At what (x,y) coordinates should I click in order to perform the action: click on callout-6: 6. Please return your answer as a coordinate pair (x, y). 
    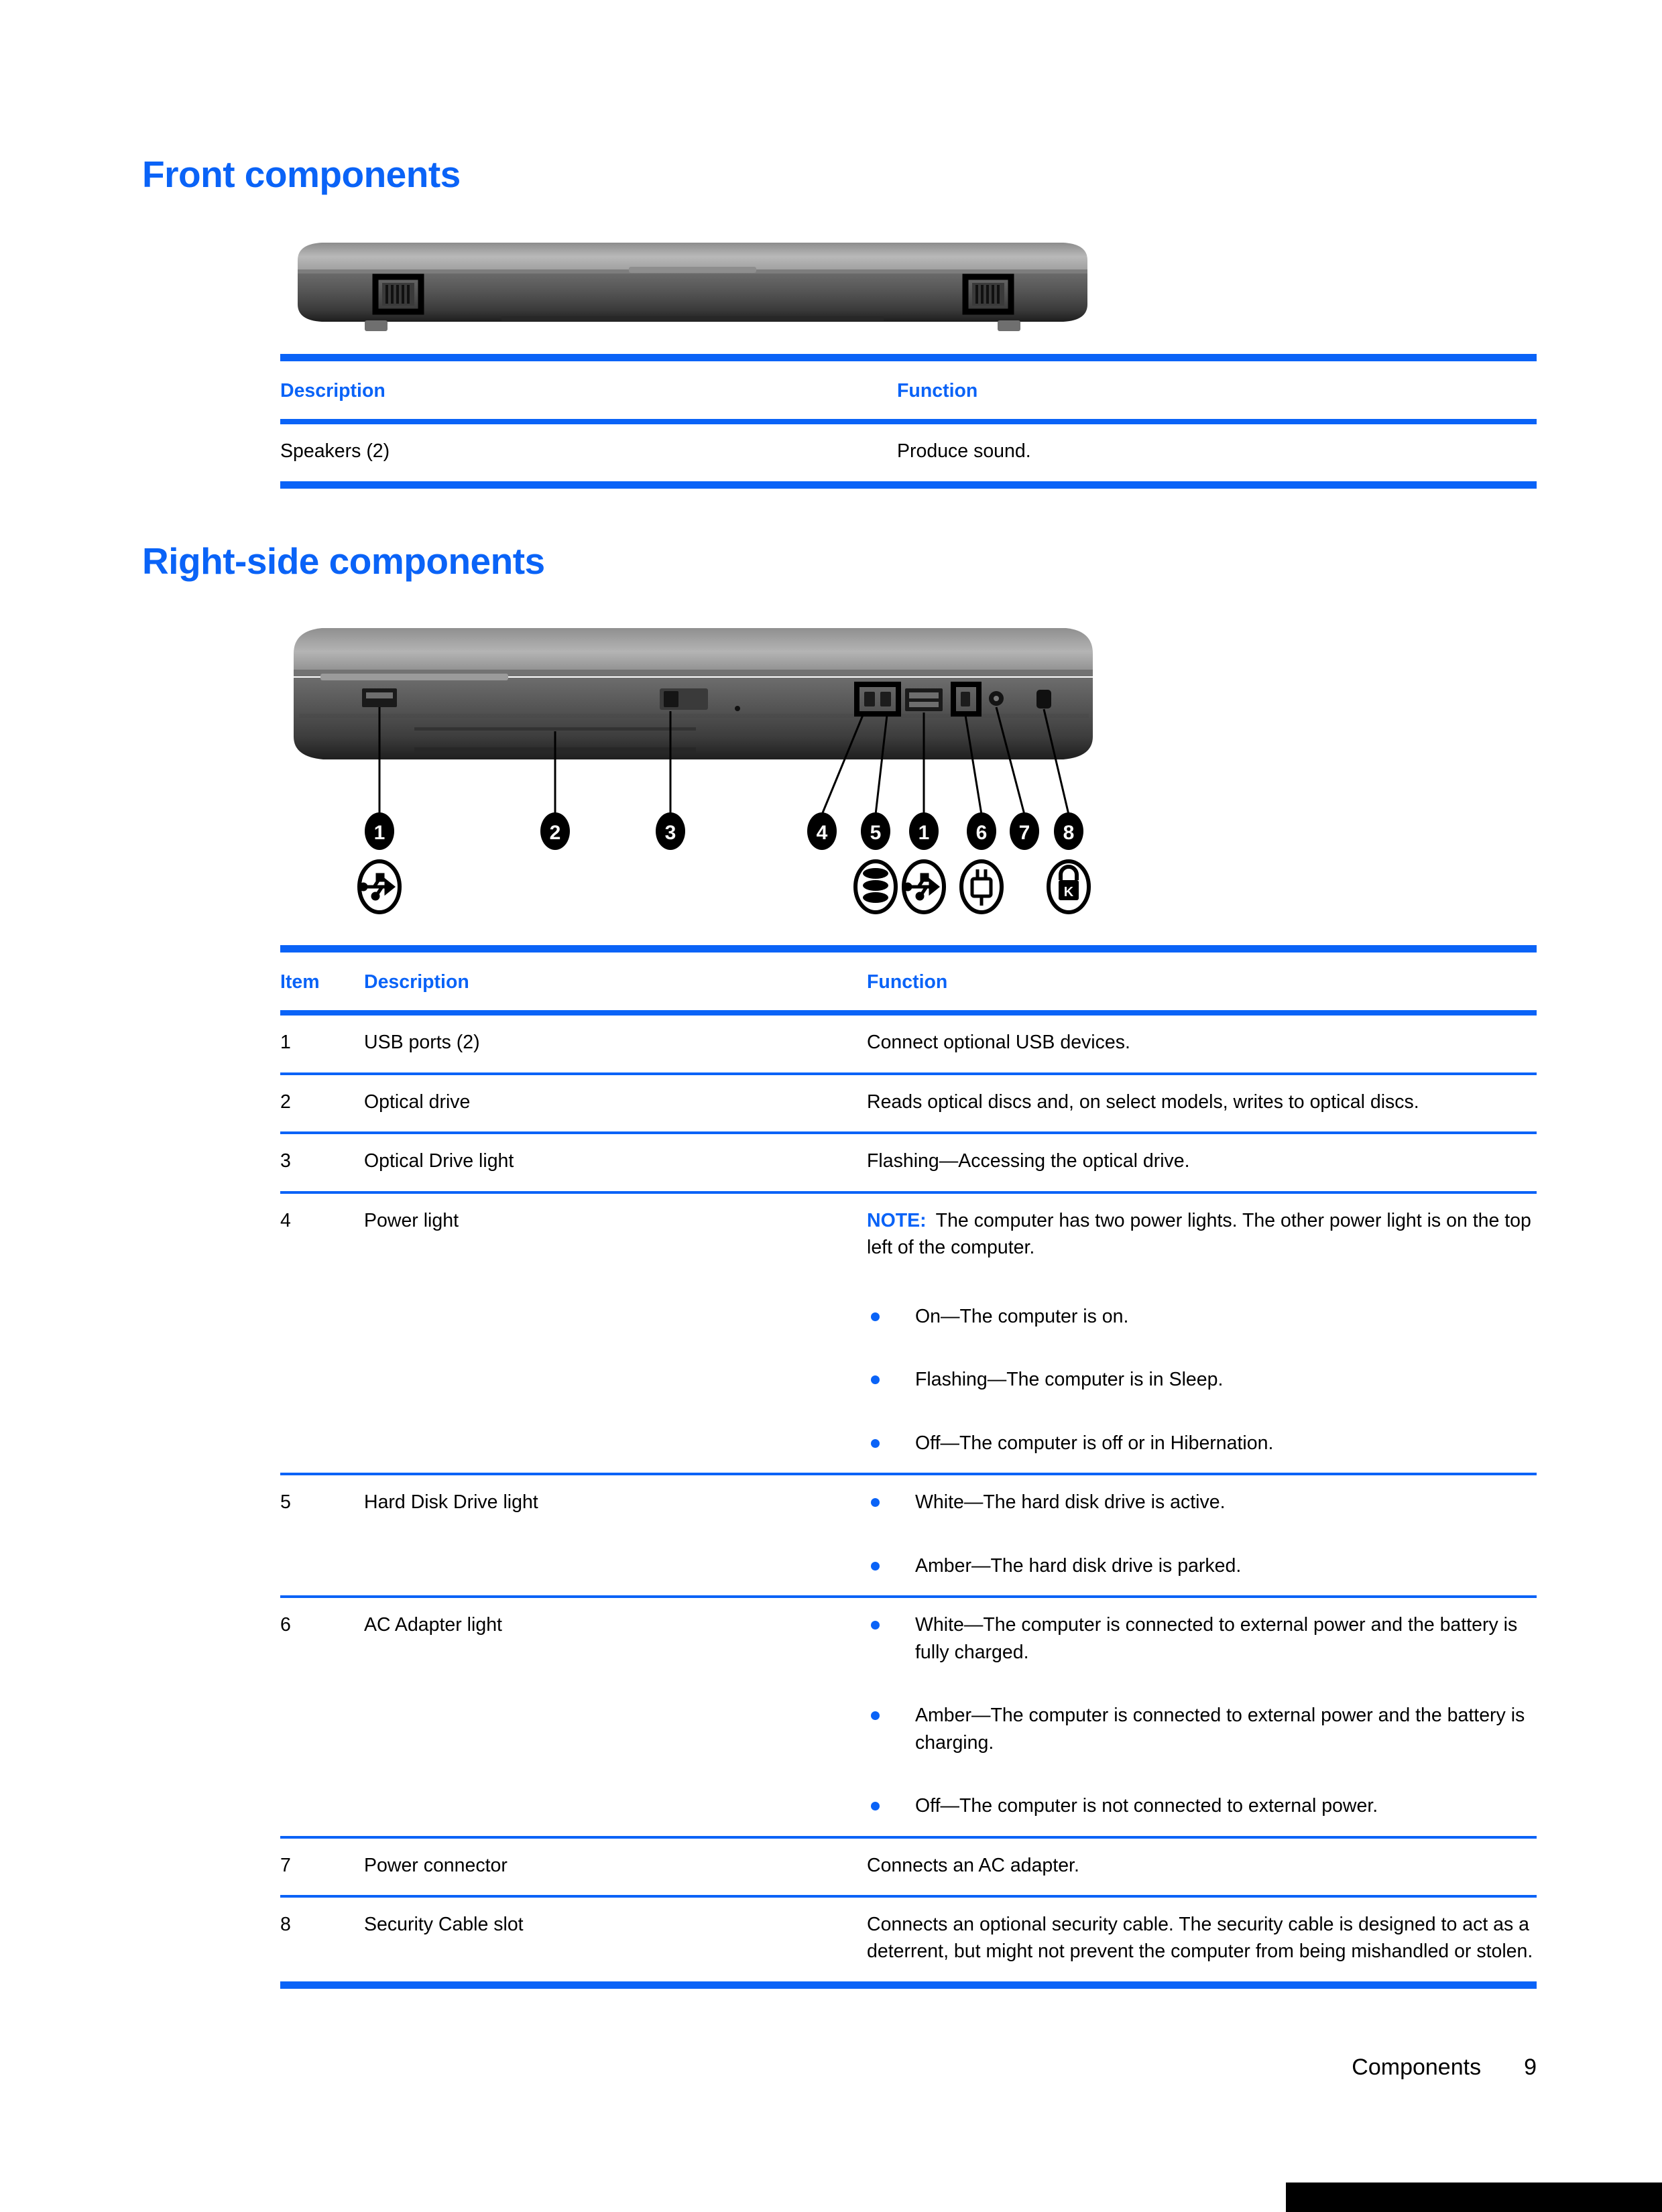
    Looking at the image, I should click on (982, 831).